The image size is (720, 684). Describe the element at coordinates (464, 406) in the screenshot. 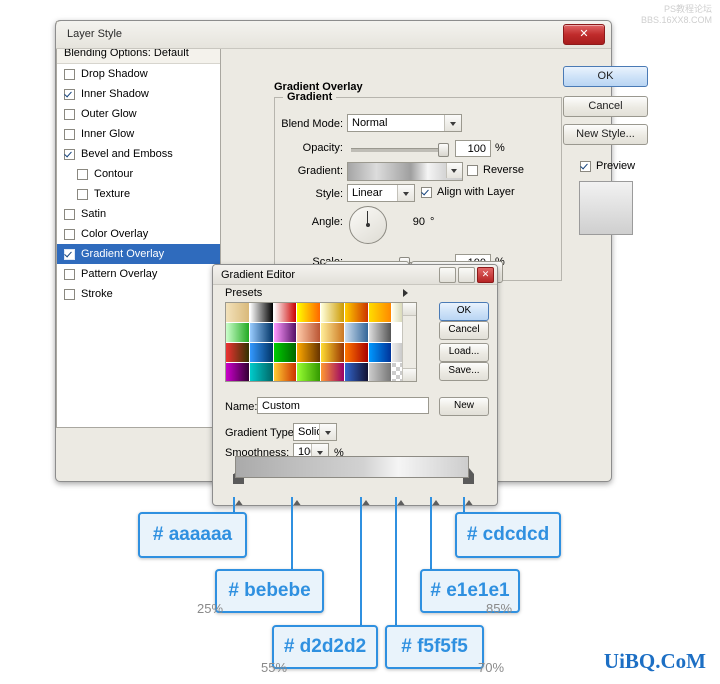

I see `new-button: New` at that location.